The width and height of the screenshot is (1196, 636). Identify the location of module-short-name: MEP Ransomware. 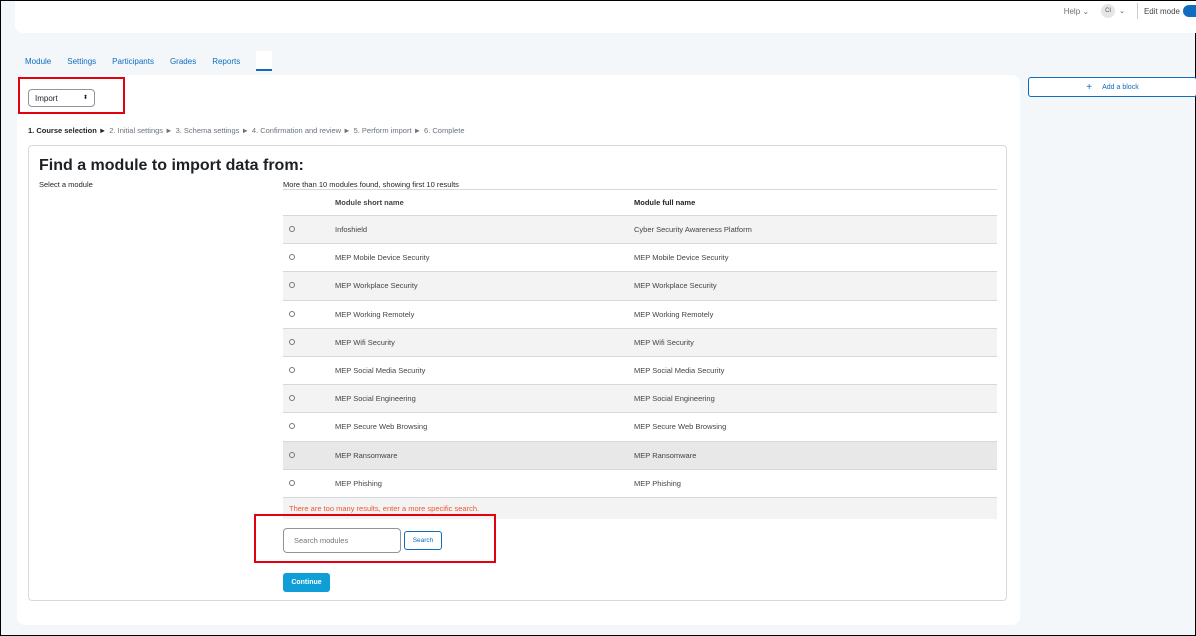
(366, 455).